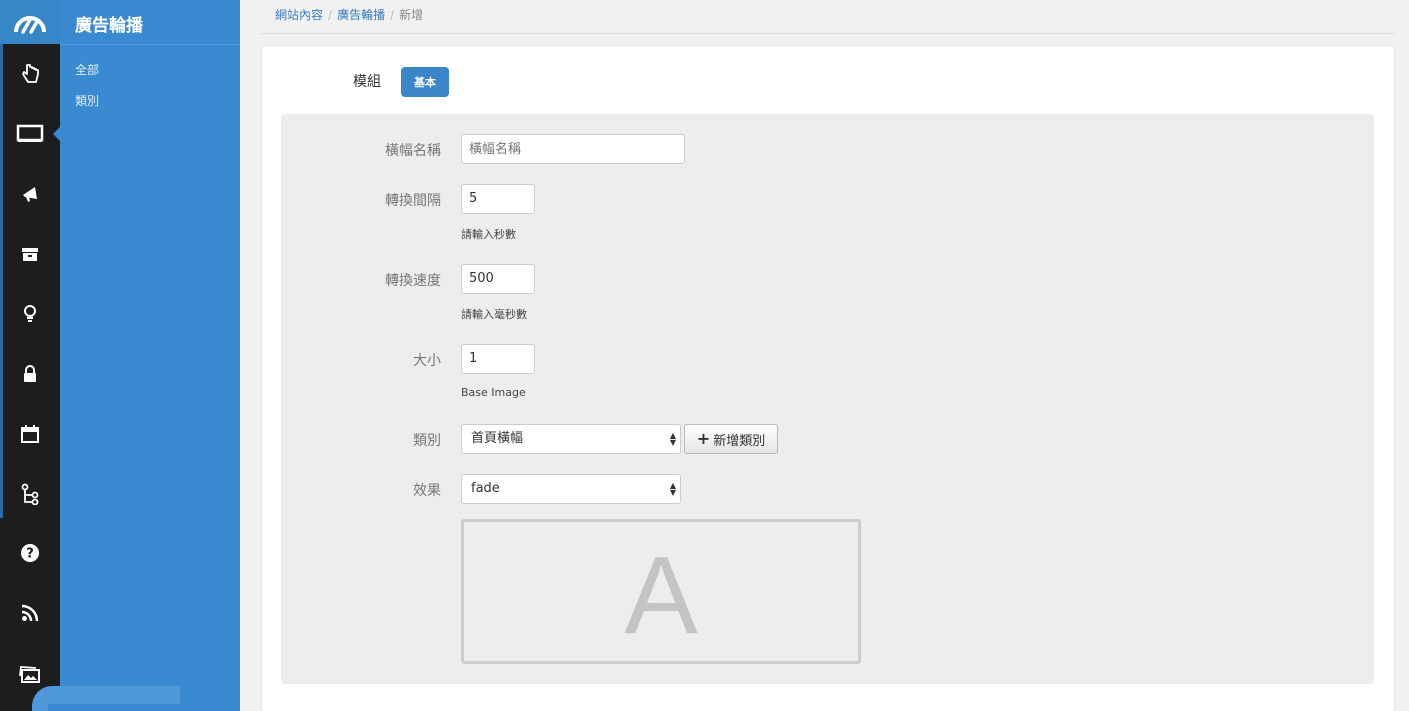  I want to click on speed-input: 500, so click(498, 279).